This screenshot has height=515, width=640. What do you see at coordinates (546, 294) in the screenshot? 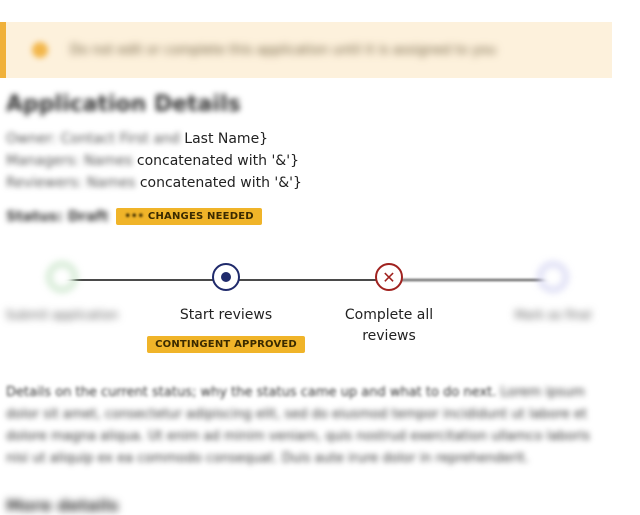
I see `step-mark-final: Mark as final` at bounding box center [546, 294].